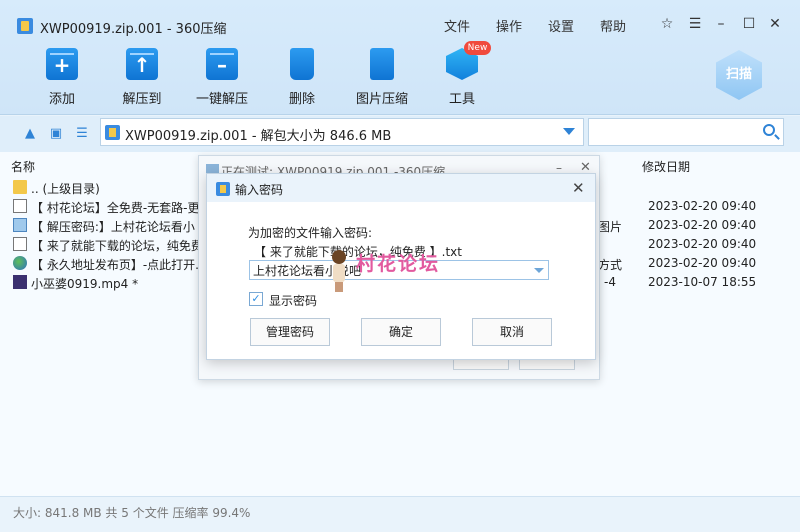 The image size is (800, 532). I want to click on watermark: 村花论坛, so click(398, 264).